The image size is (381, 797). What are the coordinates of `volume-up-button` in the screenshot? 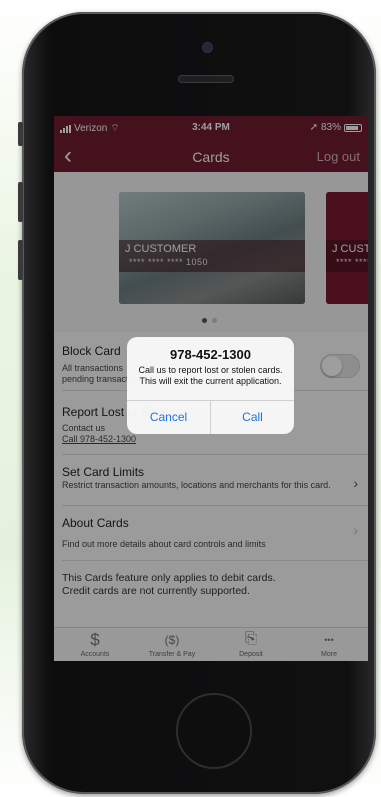 It's located at (20, 202).